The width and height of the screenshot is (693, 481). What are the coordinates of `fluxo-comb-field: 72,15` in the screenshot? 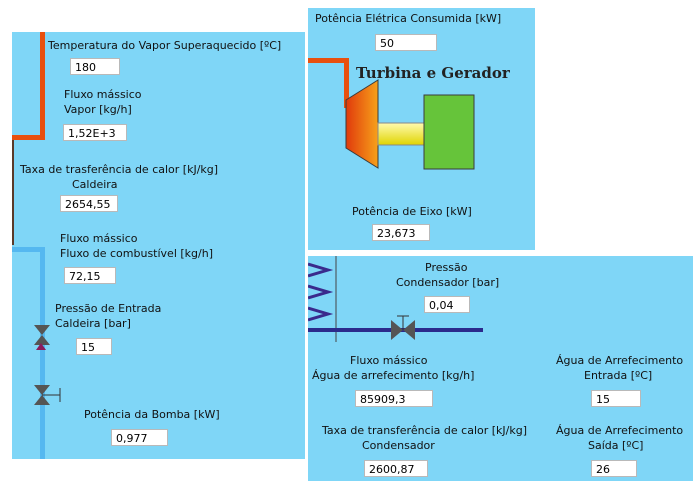 It's located at (90, 275).